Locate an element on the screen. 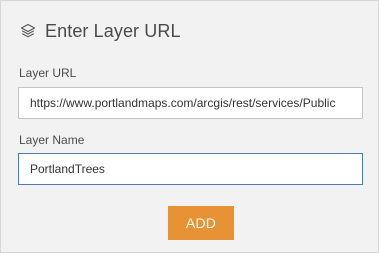  layer-name-label: Layer Name is located at coordinates (52, 140).